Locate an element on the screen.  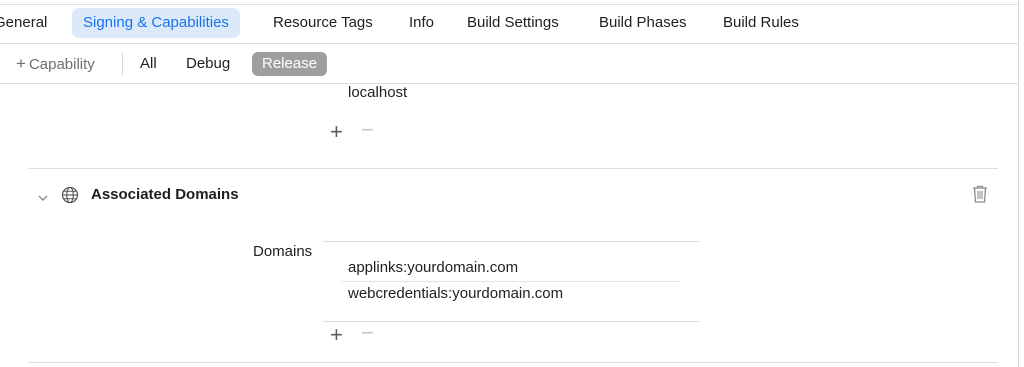
tab-resource-tags: Resource Tags is located at coordinates (323, 23).